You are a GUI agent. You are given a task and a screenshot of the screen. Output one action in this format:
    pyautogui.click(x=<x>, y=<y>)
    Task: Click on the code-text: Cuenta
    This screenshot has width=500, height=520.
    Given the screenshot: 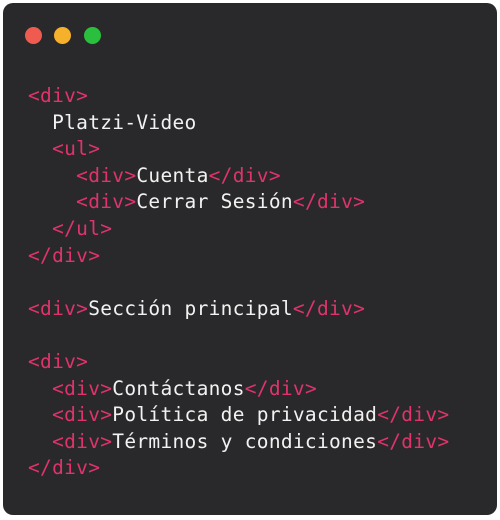 What is the action you would take?
    pyautogui.click(x=172, y=175)
    